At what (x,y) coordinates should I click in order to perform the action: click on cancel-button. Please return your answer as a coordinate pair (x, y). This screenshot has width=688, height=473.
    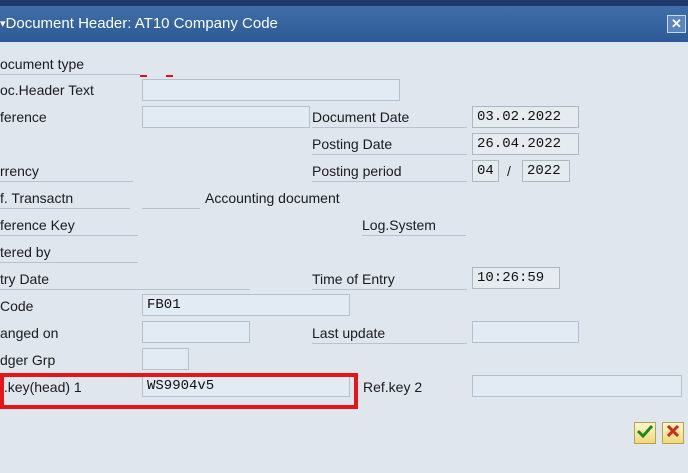
    Looking at the image, I should click on (673, 433).